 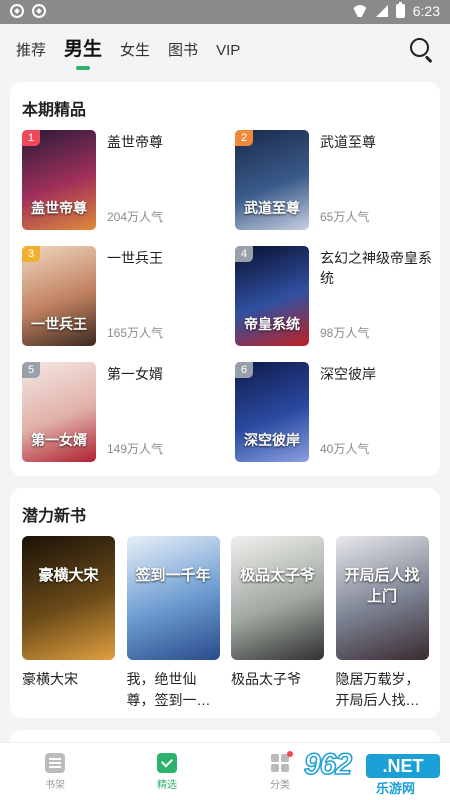 What do you see at coordinates (244, 254) in the screenshot?
I see `rank-badge: 4` at bounding box center [244, 254].